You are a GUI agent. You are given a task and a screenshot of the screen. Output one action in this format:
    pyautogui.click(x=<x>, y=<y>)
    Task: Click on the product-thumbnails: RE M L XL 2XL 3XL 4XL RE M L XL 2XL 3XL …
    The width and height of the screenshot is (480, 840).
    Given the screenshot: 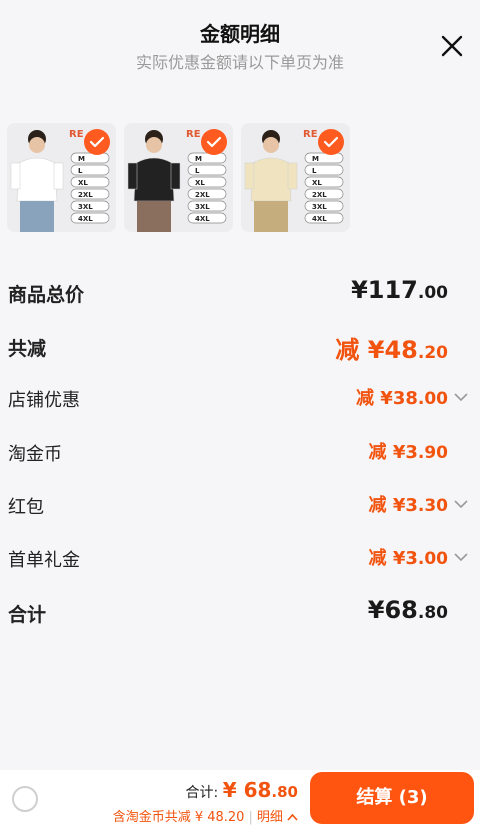 What is the action you would take?
    pyautogui.click(x=178, y=177)
    